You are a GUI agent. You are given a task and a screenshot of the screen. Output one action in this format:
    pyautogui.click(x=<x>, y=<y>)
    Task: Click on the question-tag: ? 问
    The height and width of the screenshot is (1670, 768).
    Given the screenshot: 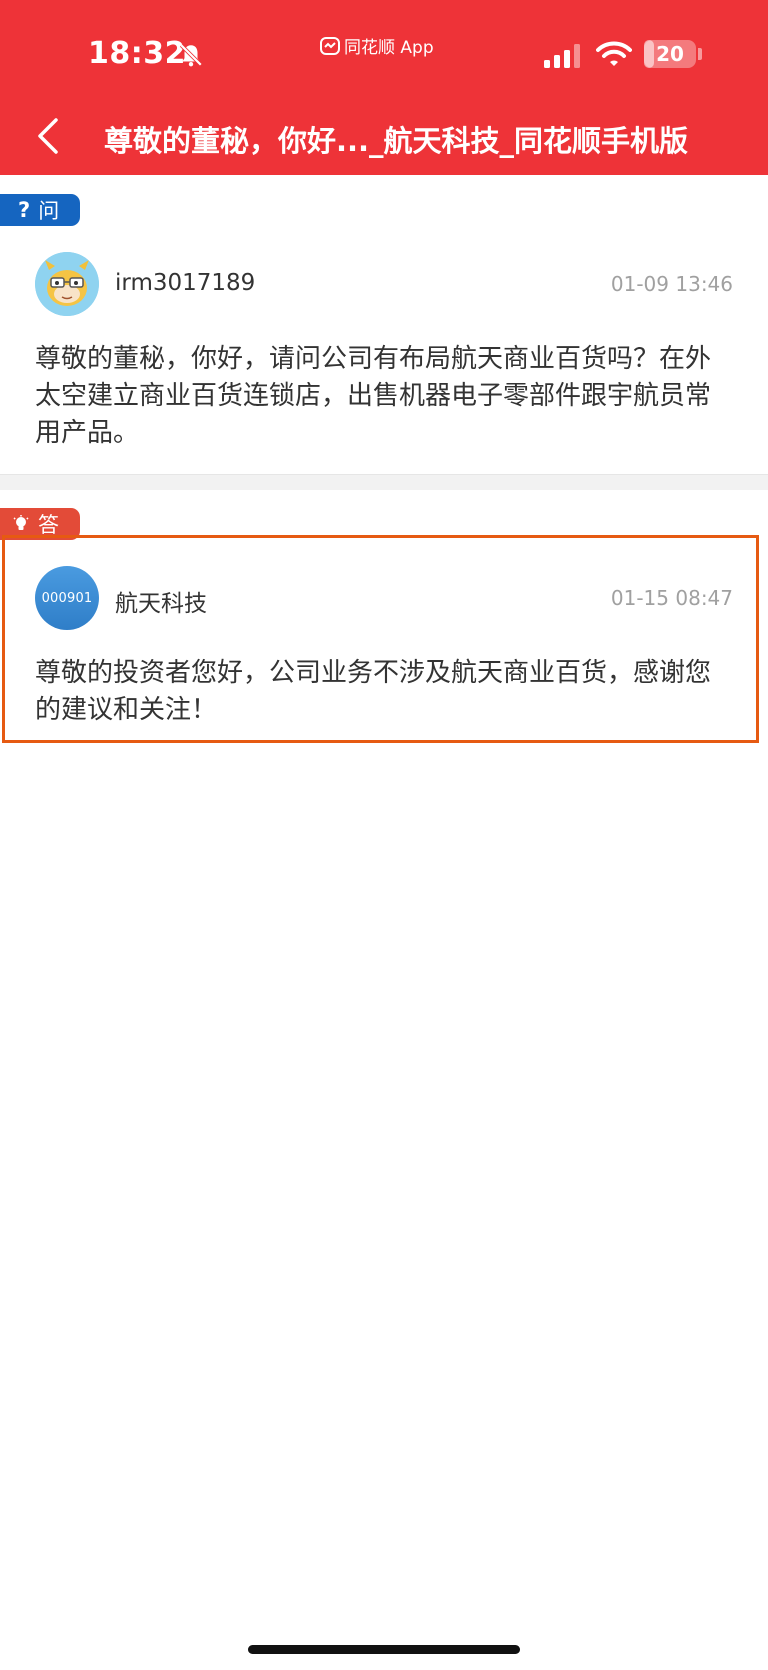 What is the action you would take?
    pyautogui.click(x=40, y=210)
    